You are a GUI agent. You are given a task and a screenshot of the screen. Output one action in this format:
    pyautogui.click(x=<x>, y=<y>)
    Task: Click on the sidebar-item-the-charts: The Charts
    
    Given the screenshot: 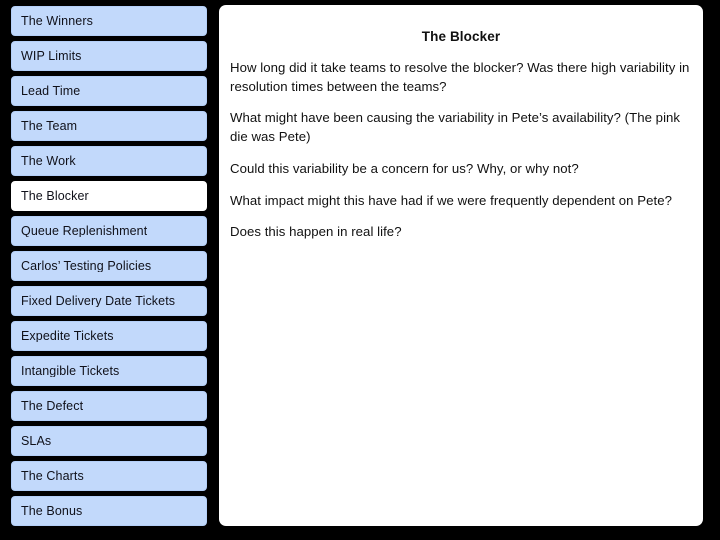 What is the action you would take?
    pyautogui.click(x=109, y=476)
    